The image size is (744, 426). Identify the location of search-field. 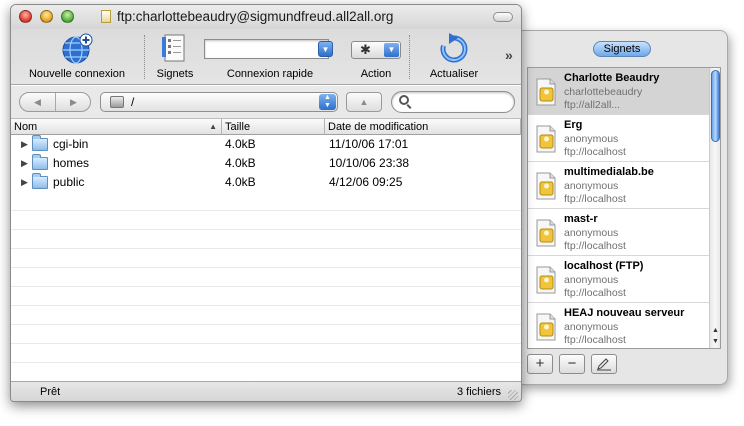
(453, 102).